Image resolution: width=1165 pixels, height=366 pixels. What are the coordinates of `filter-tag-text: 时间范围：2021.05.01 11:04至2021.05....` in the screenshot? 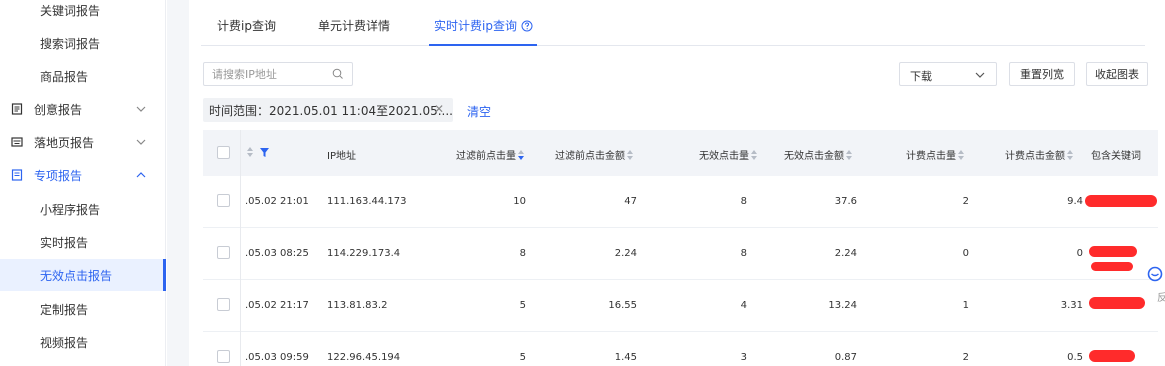 It's located at (331, 111).